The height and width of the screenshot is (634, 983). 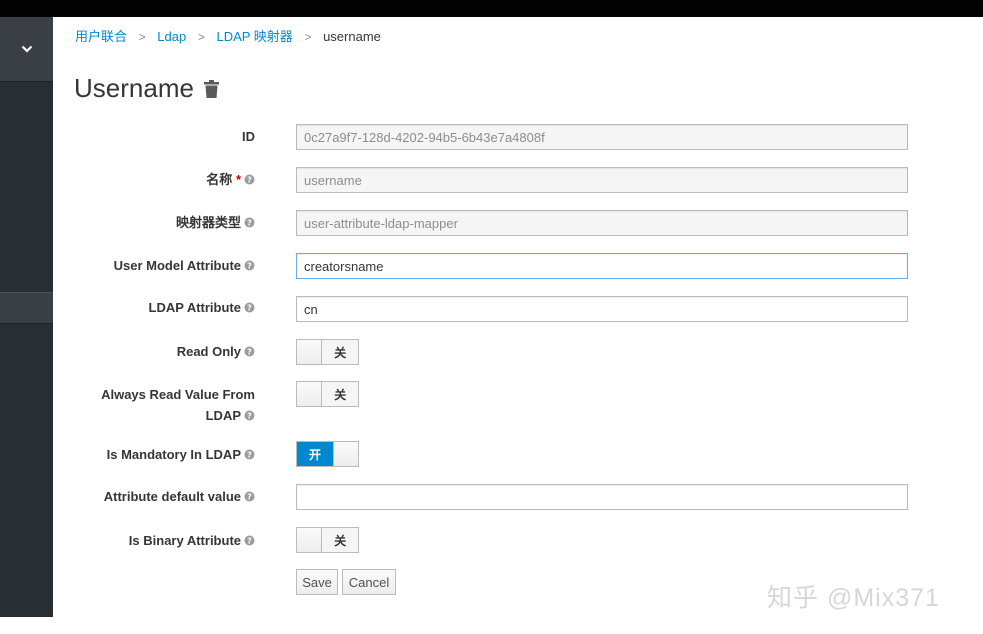 What do you see at coordinates (238, 179) in the screenshot?
I see `required-mark: *` at bounding box center [238, 179].